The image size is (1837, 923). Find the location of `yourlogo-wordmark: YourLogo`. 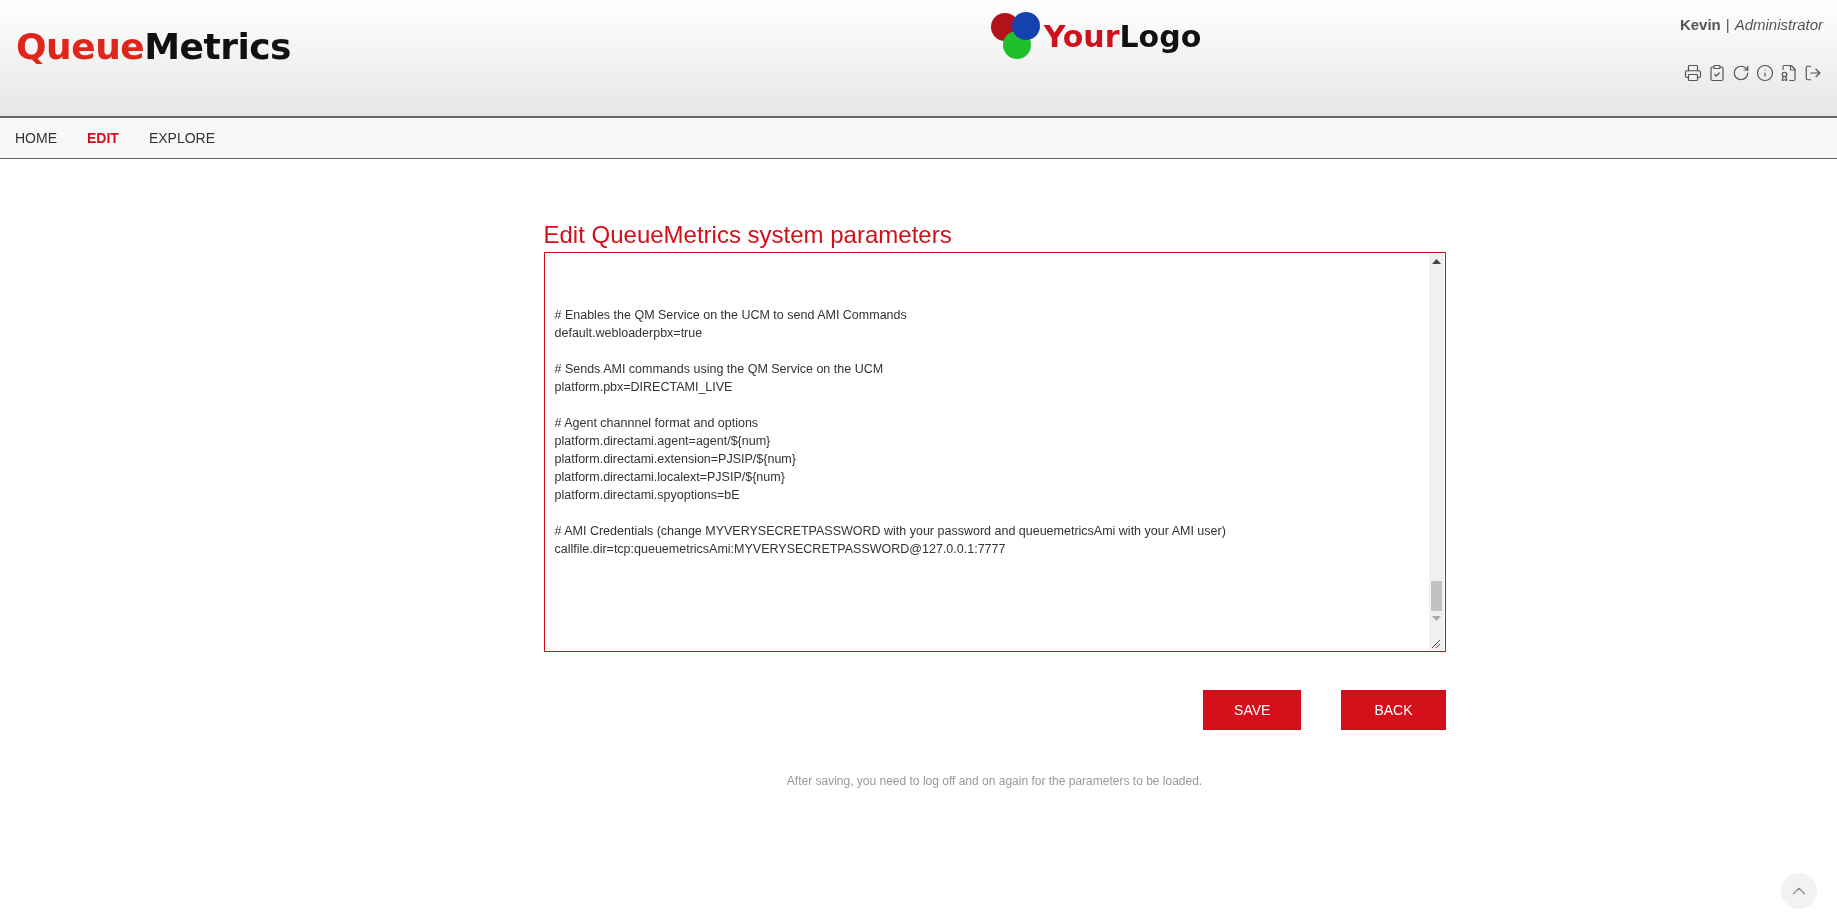

yourlogo-wordmark: YourLogo is located at coordinates (1122, 36).